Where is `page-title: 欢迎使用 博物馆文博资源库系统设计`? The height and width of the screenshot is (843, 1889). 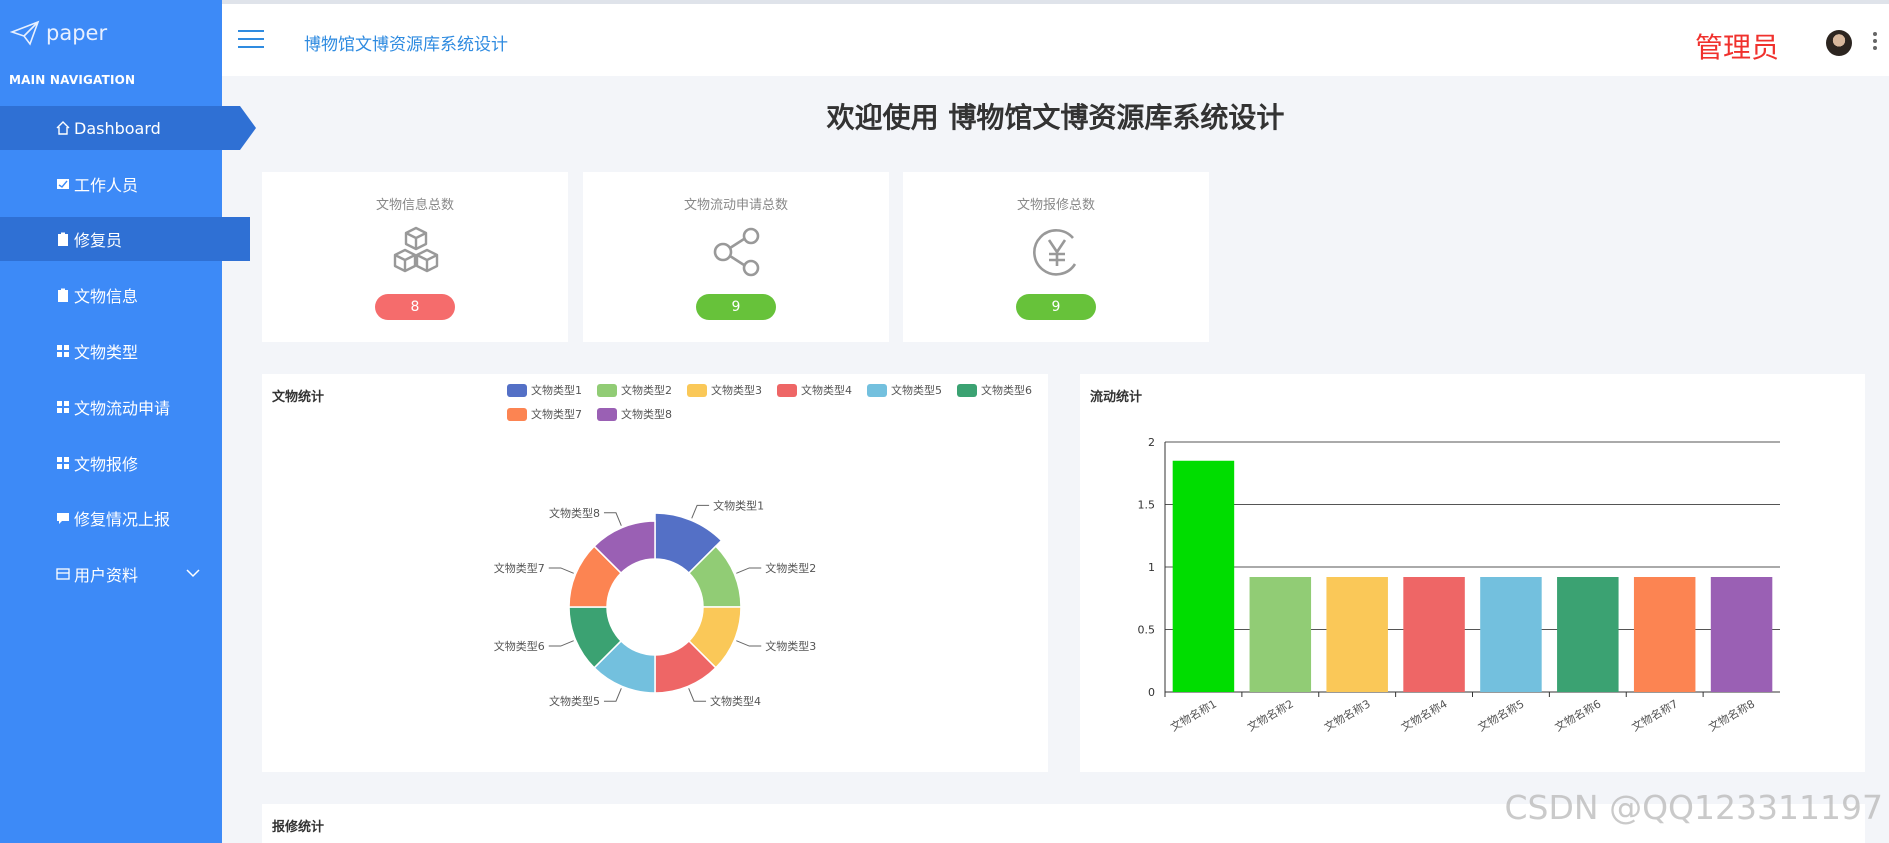 page-title: 欢迎使用 博物馆文博资源库系统设计 is located at coordinates (1055, 117).